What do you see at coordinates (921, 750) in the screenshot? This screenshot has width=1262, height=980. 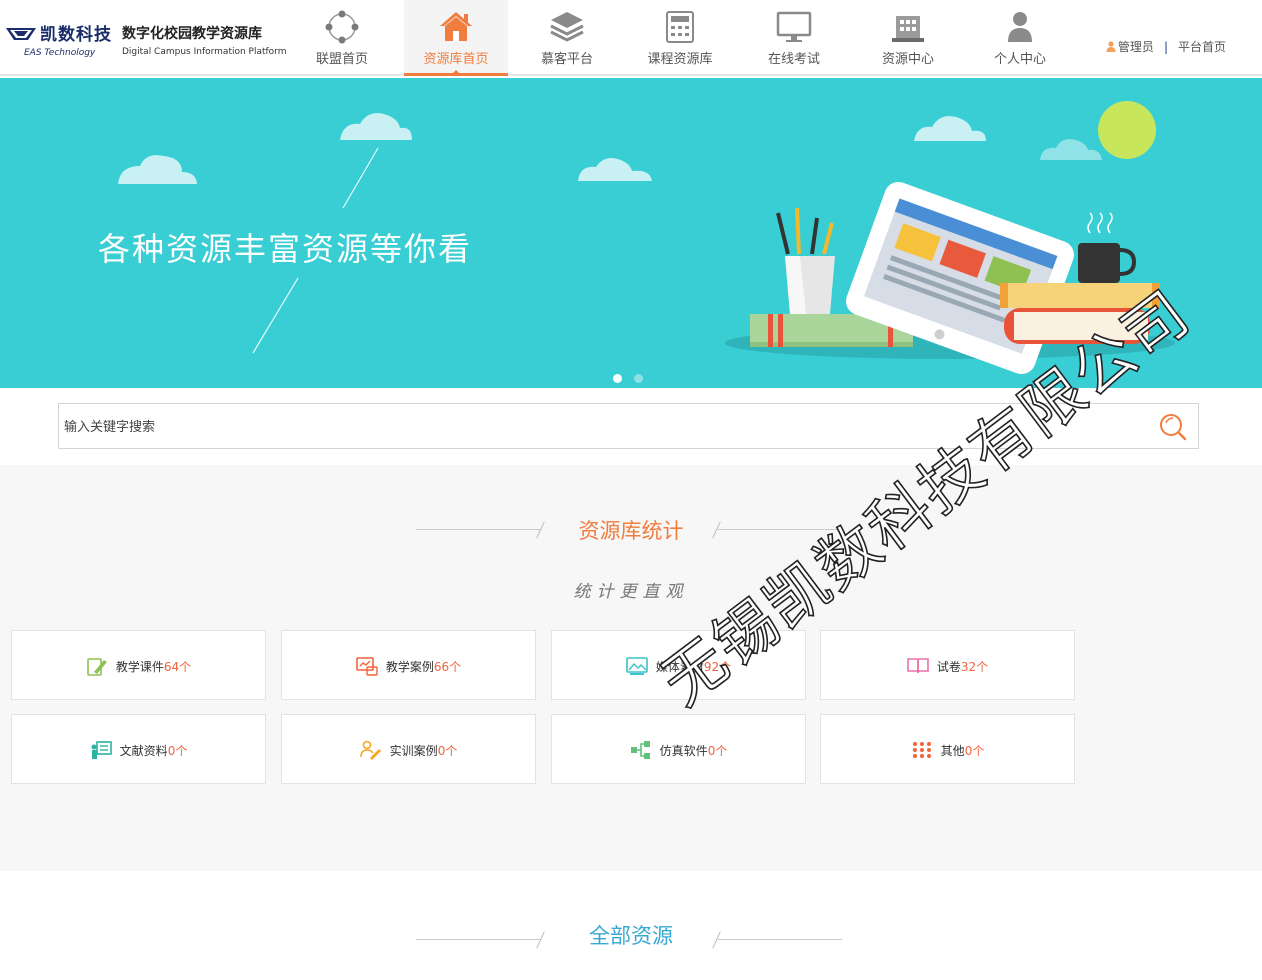 I see `grid-dots-icon` at bounding box center [921, 750].